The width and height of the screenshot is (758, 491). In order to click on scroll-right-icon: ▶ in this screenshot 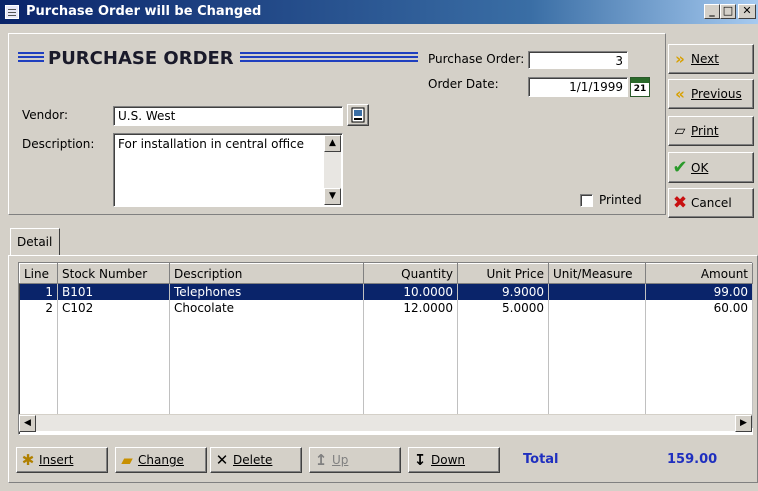, I will do `click(743, 423)`.